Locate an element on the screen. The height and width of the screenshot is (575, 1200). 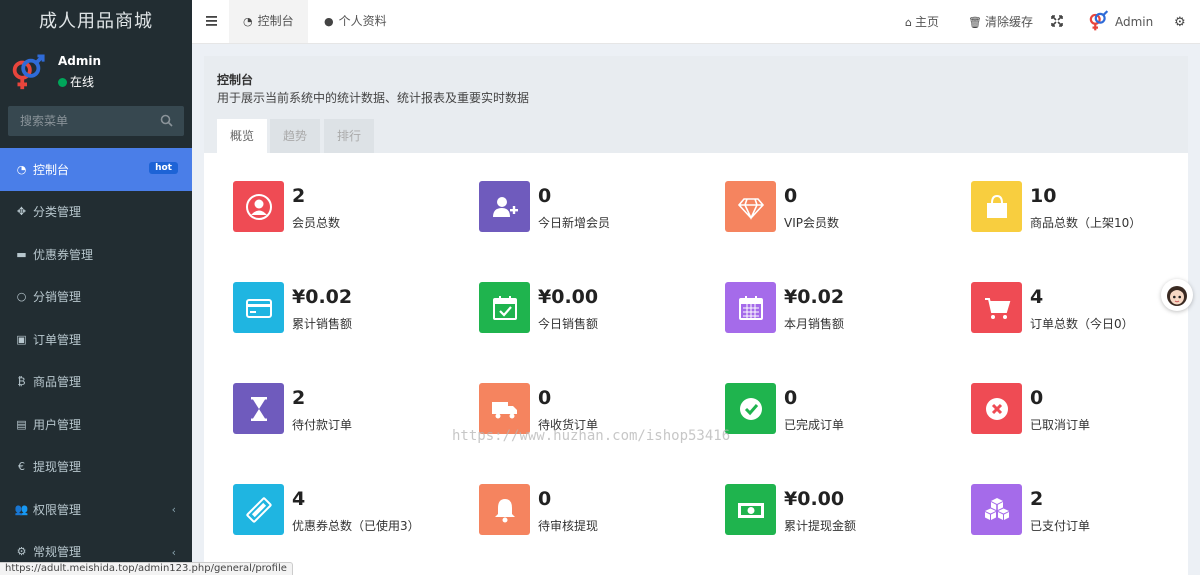
content-header: 控制台 用于展示当前系统中的统计数据、统计报表及重要实时数据 概览 趋势 排行 is located at coordinates (696, 104).